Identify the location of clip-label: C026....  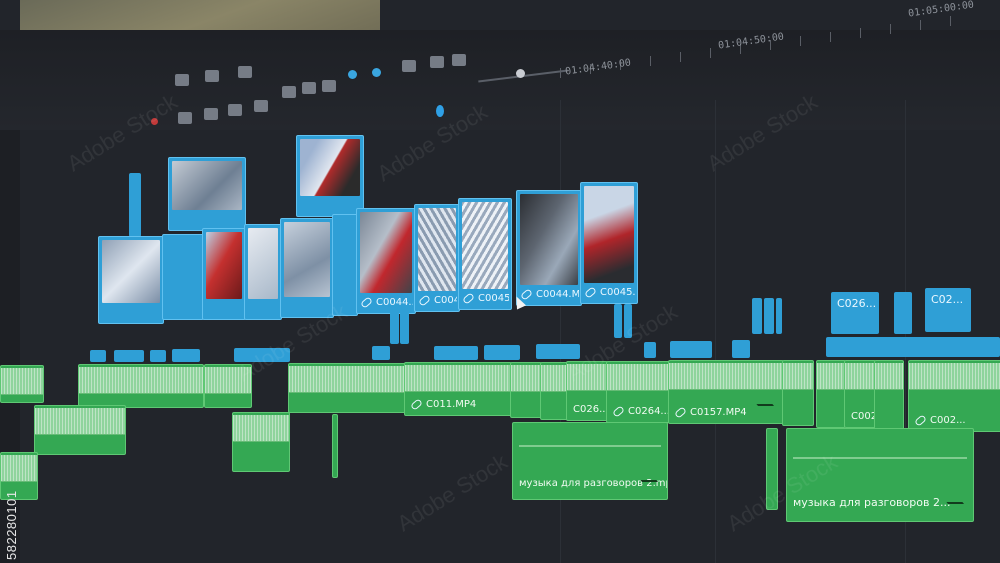
(590, 409).